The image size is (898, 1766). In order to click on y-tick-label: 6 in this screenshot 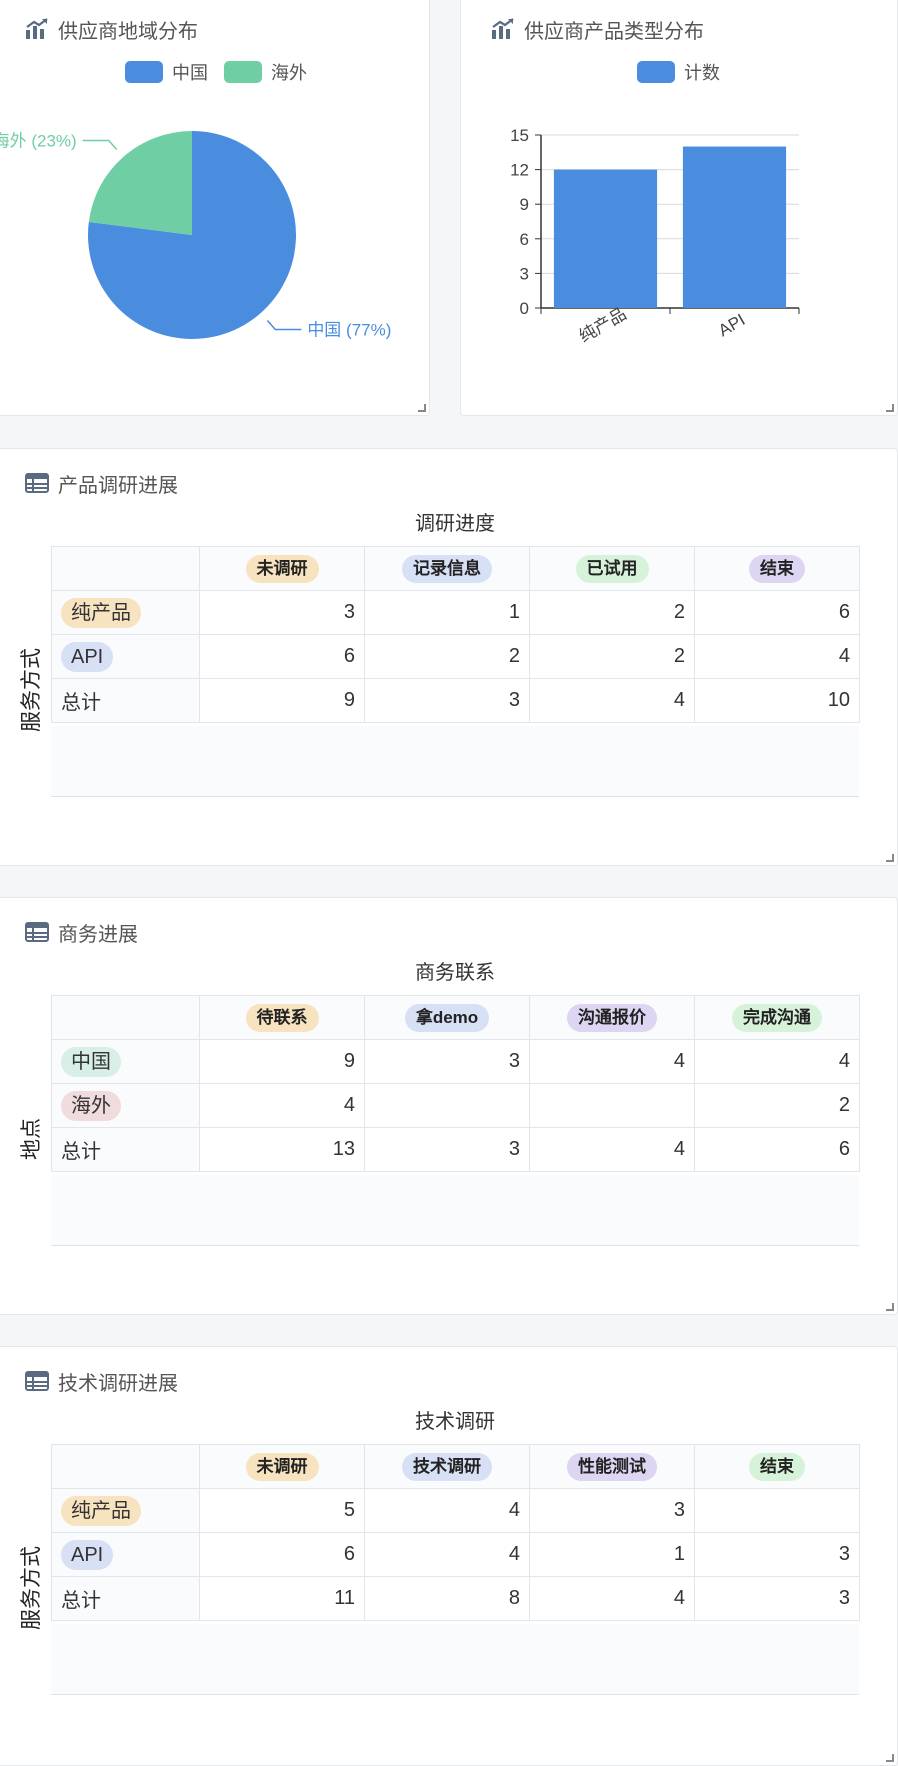, I will do `click(524, 239)`.